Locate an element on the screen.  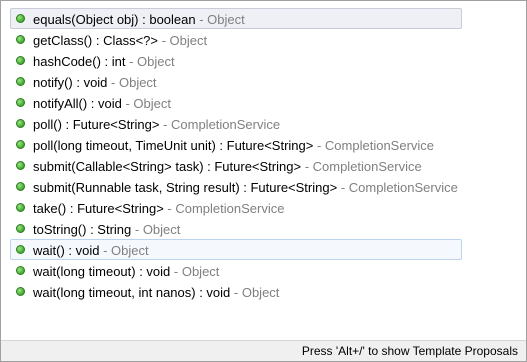
proposal-item: equals(Object obj) : boolean - Object is located at coordinates (236, 18).